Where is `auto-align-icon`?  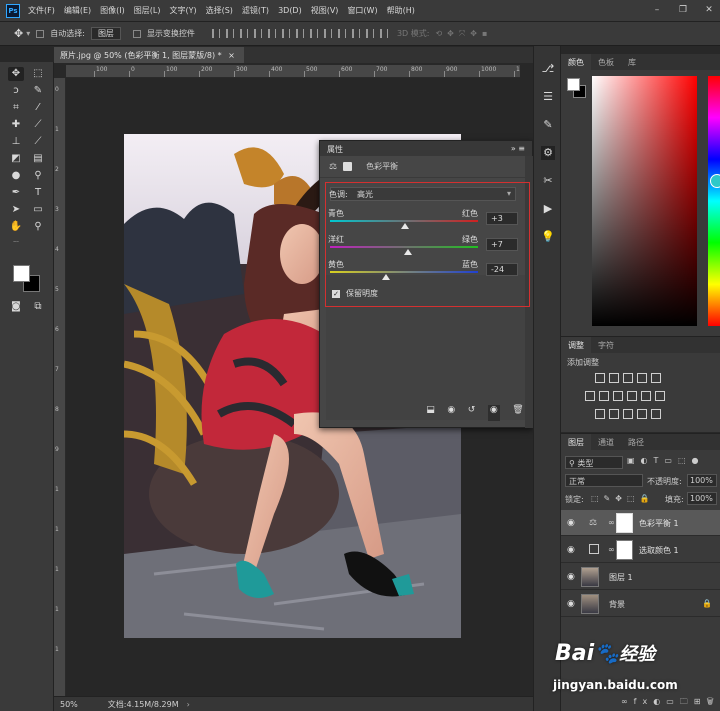
auto-align-icon is located at coordinates (383, 33).